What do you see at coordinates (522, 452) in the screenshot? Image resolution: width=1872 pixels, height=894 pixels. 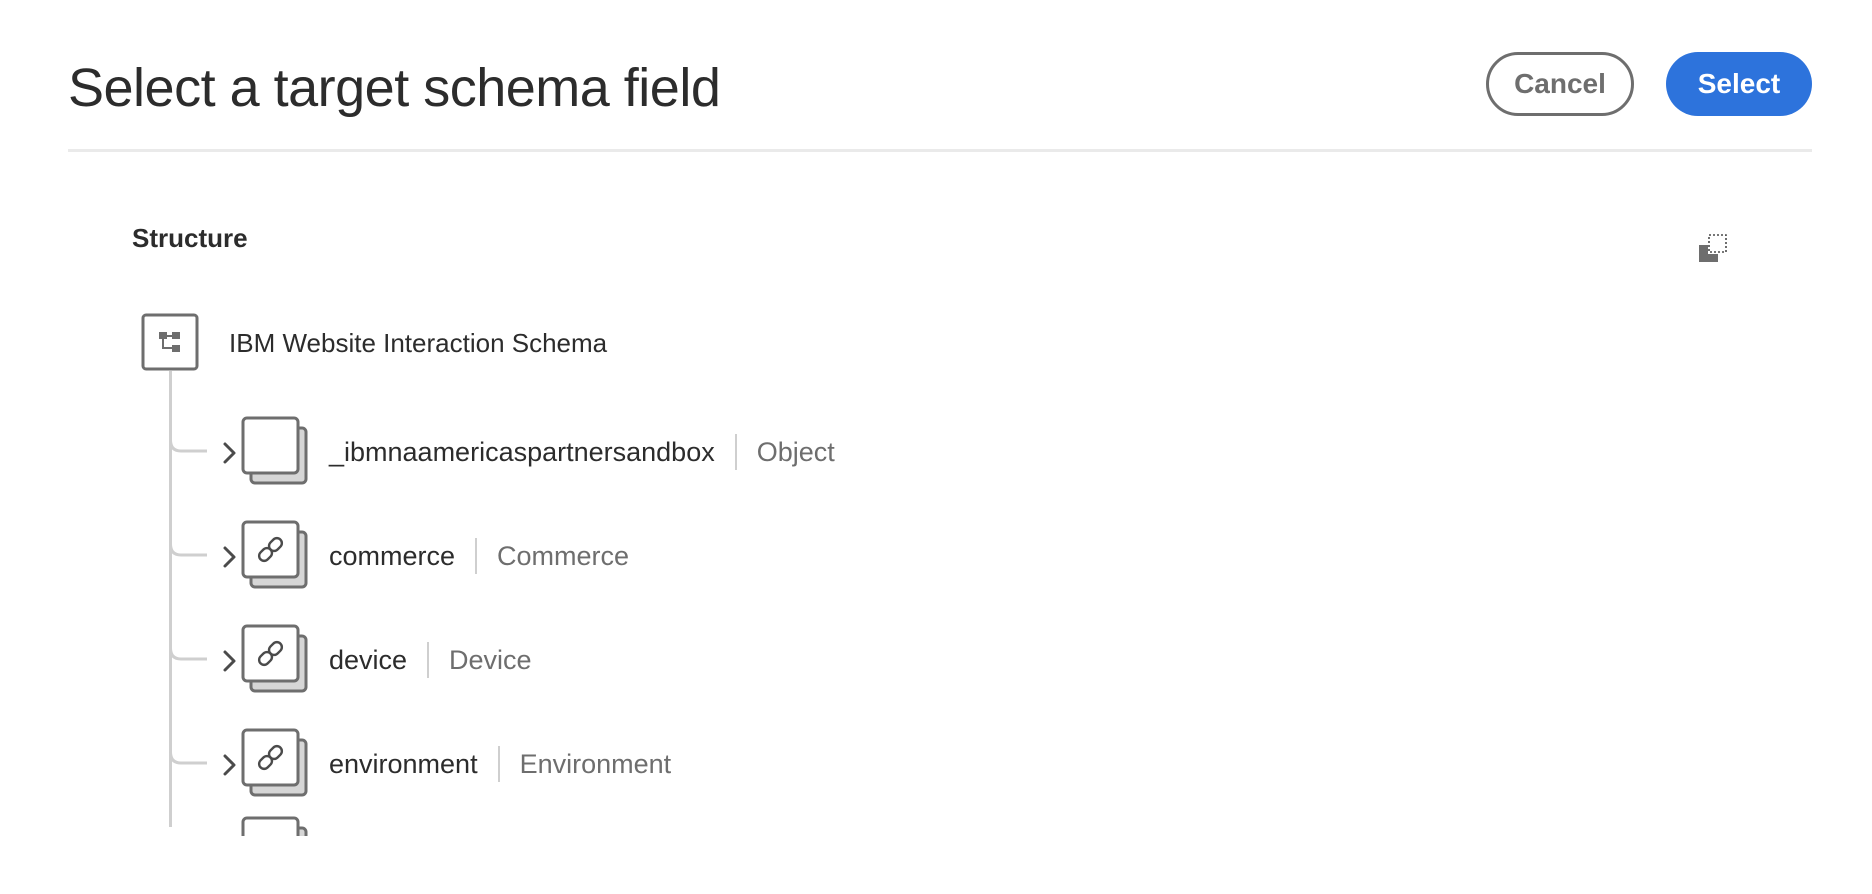 I see `field-name: _ibmnaamericaspartnersandbox` at bounding box center [522, 452].